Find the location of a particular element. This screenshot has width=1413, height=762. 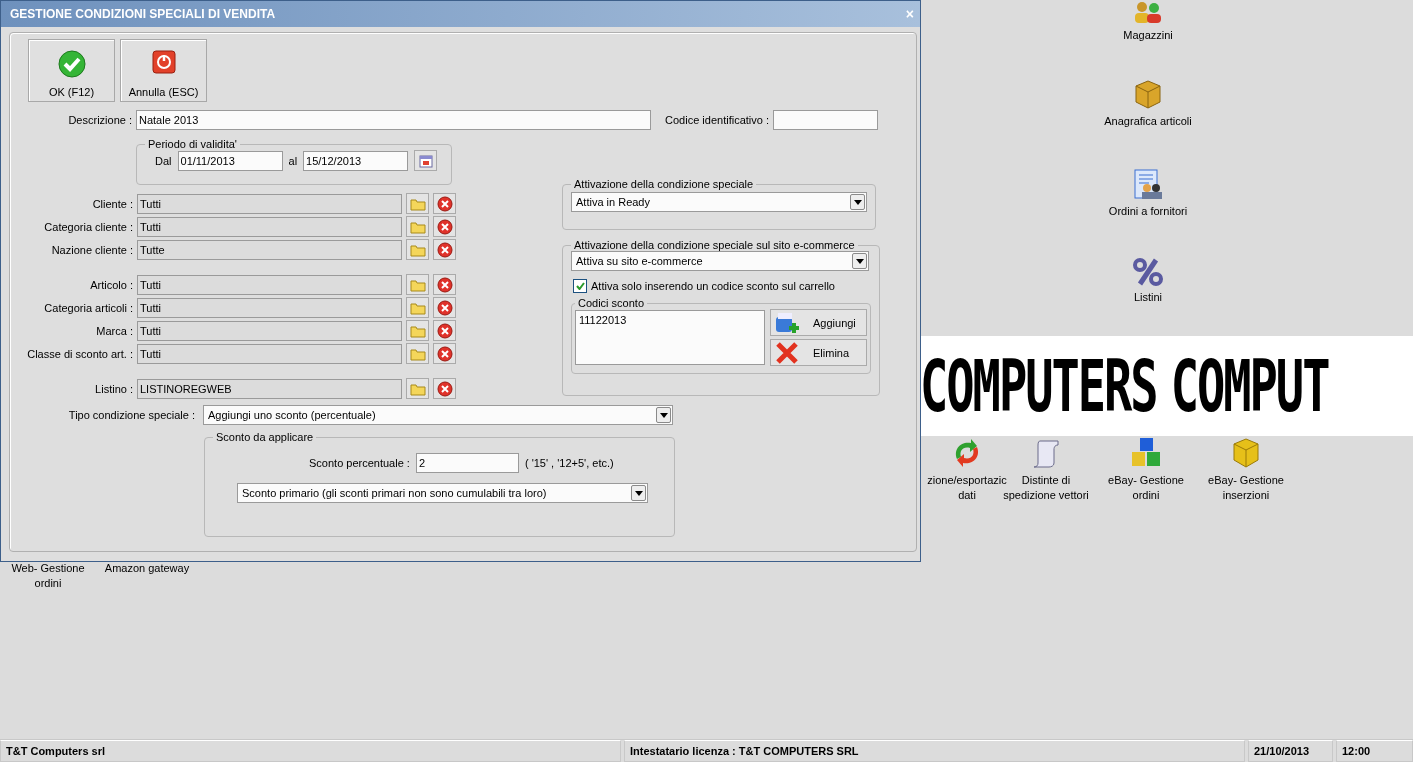

add-button: Aggiungi is located at coordinates (818, 322).